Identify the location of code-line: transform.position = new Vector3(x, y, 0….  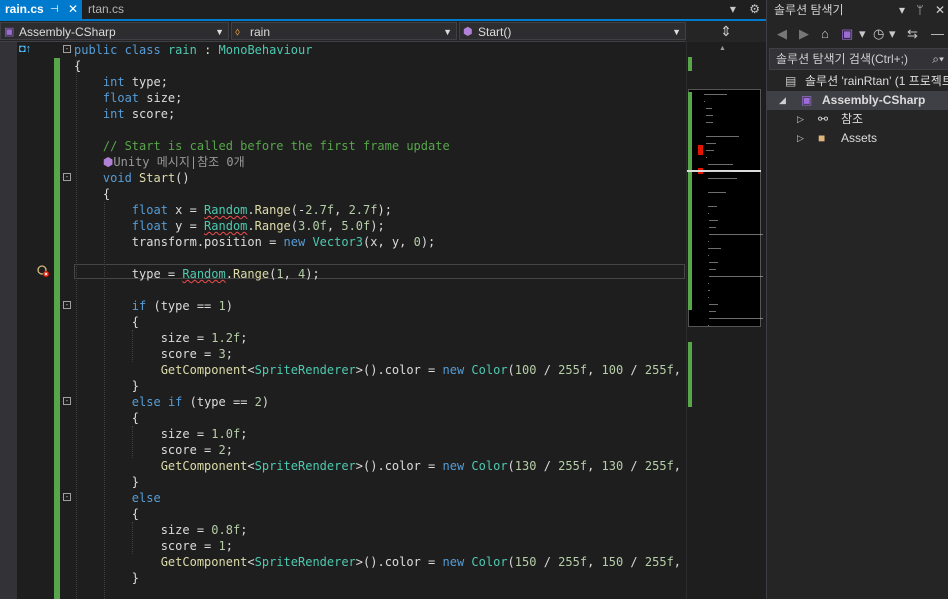
(343, 242).